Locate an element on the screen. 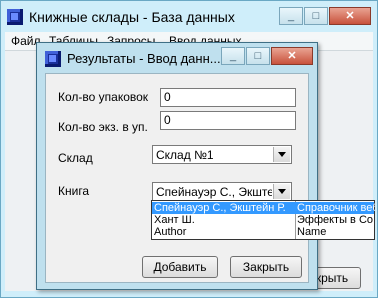  book-value: Спейнауэр С., Экштейн Р. is located at coordinates (214, 192).